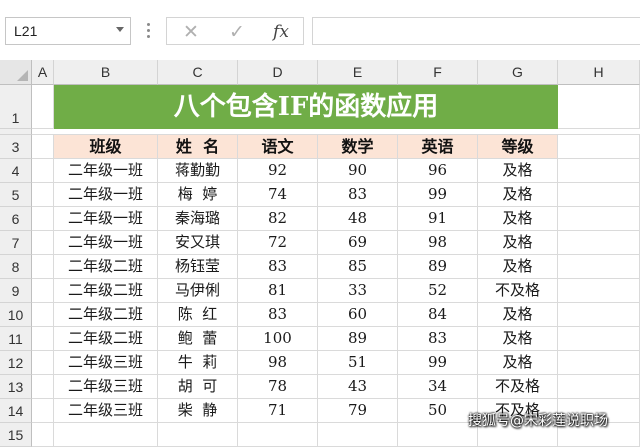 The width and height of the screenshot is (640, 447). What do you see at coordinates (198, 411) in the screenshot?
I see `table-cell: 柴 静` at bounding box center [198, 411].